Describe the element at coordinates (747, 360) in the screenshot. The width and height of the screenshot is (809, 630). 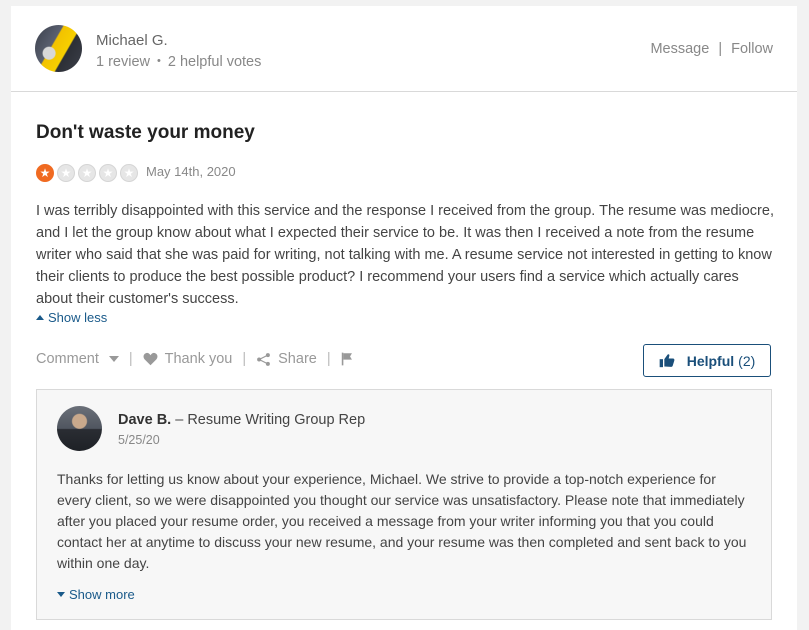
I see `helpful-count: (2)` at that location.